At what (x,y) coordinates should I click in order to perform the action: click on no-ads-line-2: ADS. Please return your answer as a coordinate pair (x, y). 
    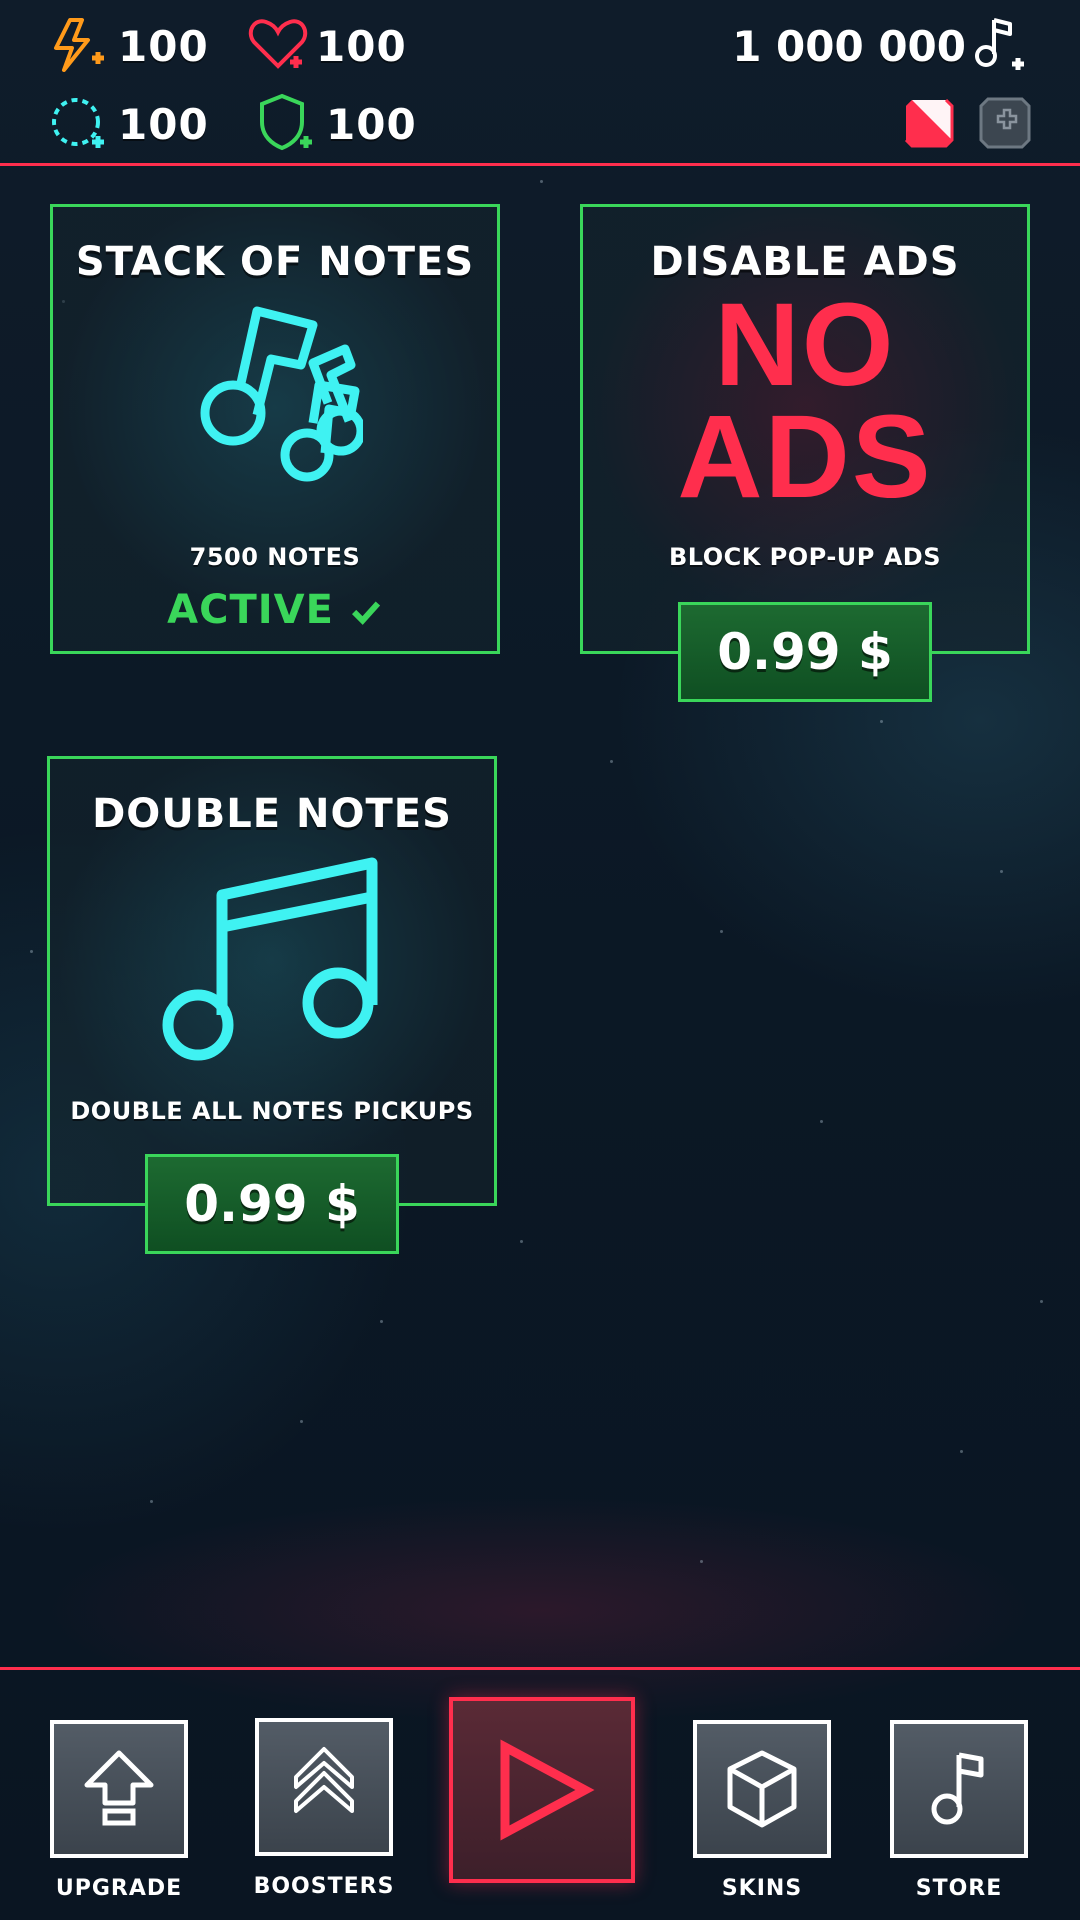
    Looking at the image, I should click on (805, 457).